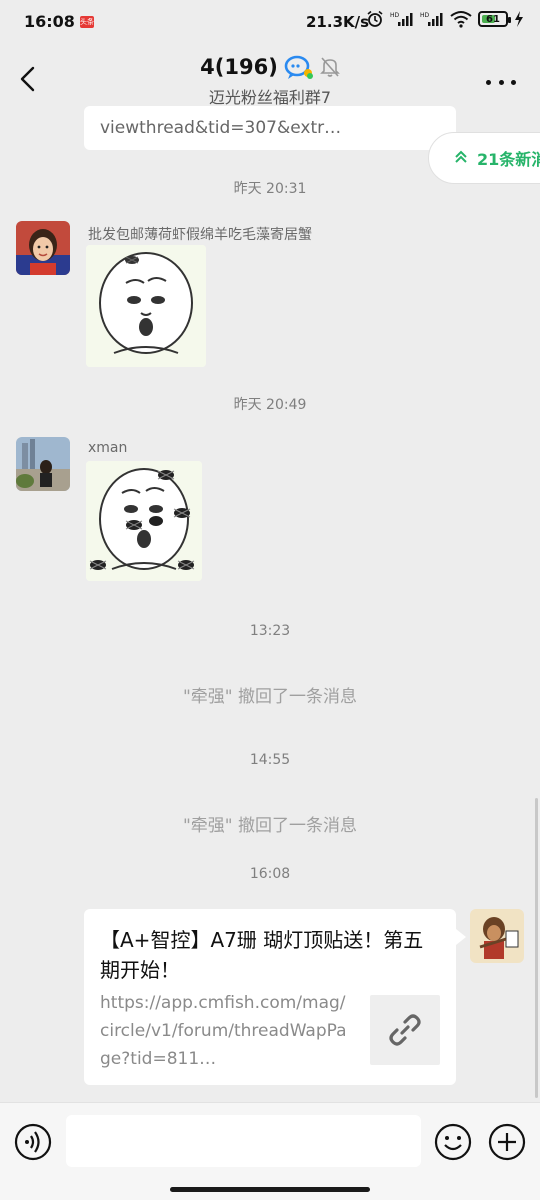  What do you see at coordinates (270, 189) in the screenshot?
I see `timestamp: 昨天 20:31` at bounding box center [270, 189].